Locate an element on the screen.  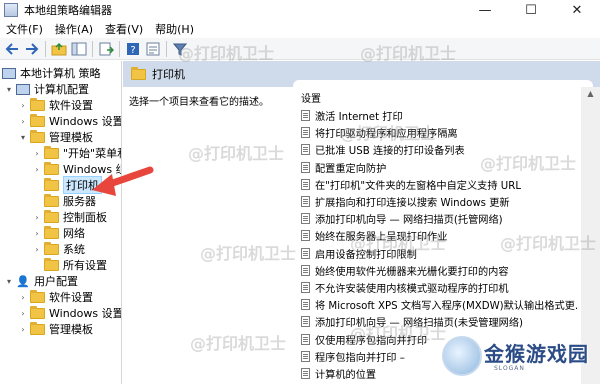
setting-item: 将打印驱动程序和应用程序隔离 is located at coordinates (439, 132).